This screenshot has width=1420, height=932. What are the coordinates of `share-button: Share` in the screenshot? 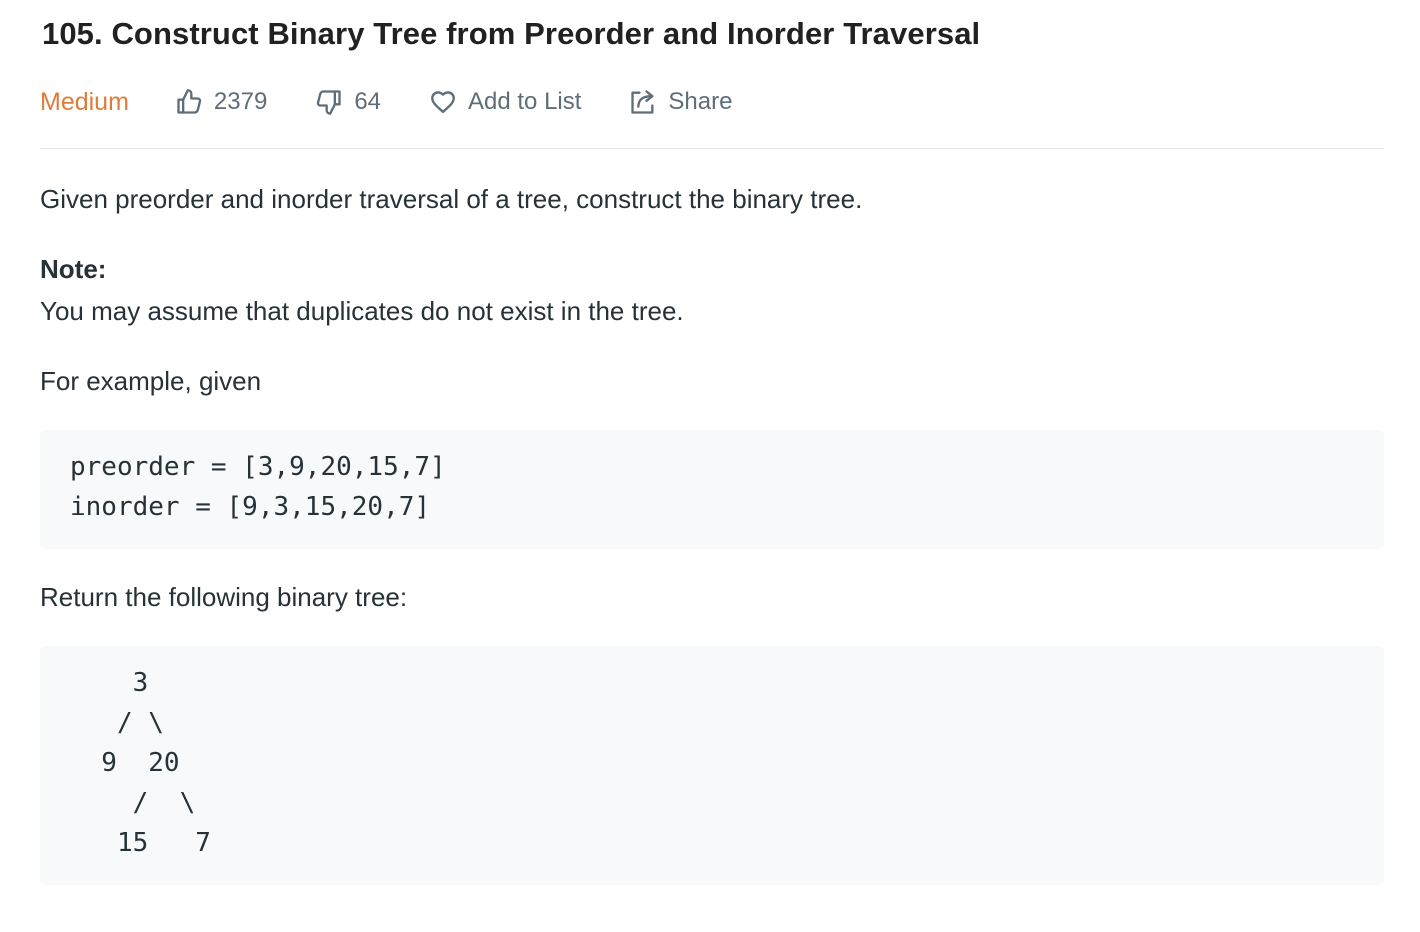 It's located at (680, 102).